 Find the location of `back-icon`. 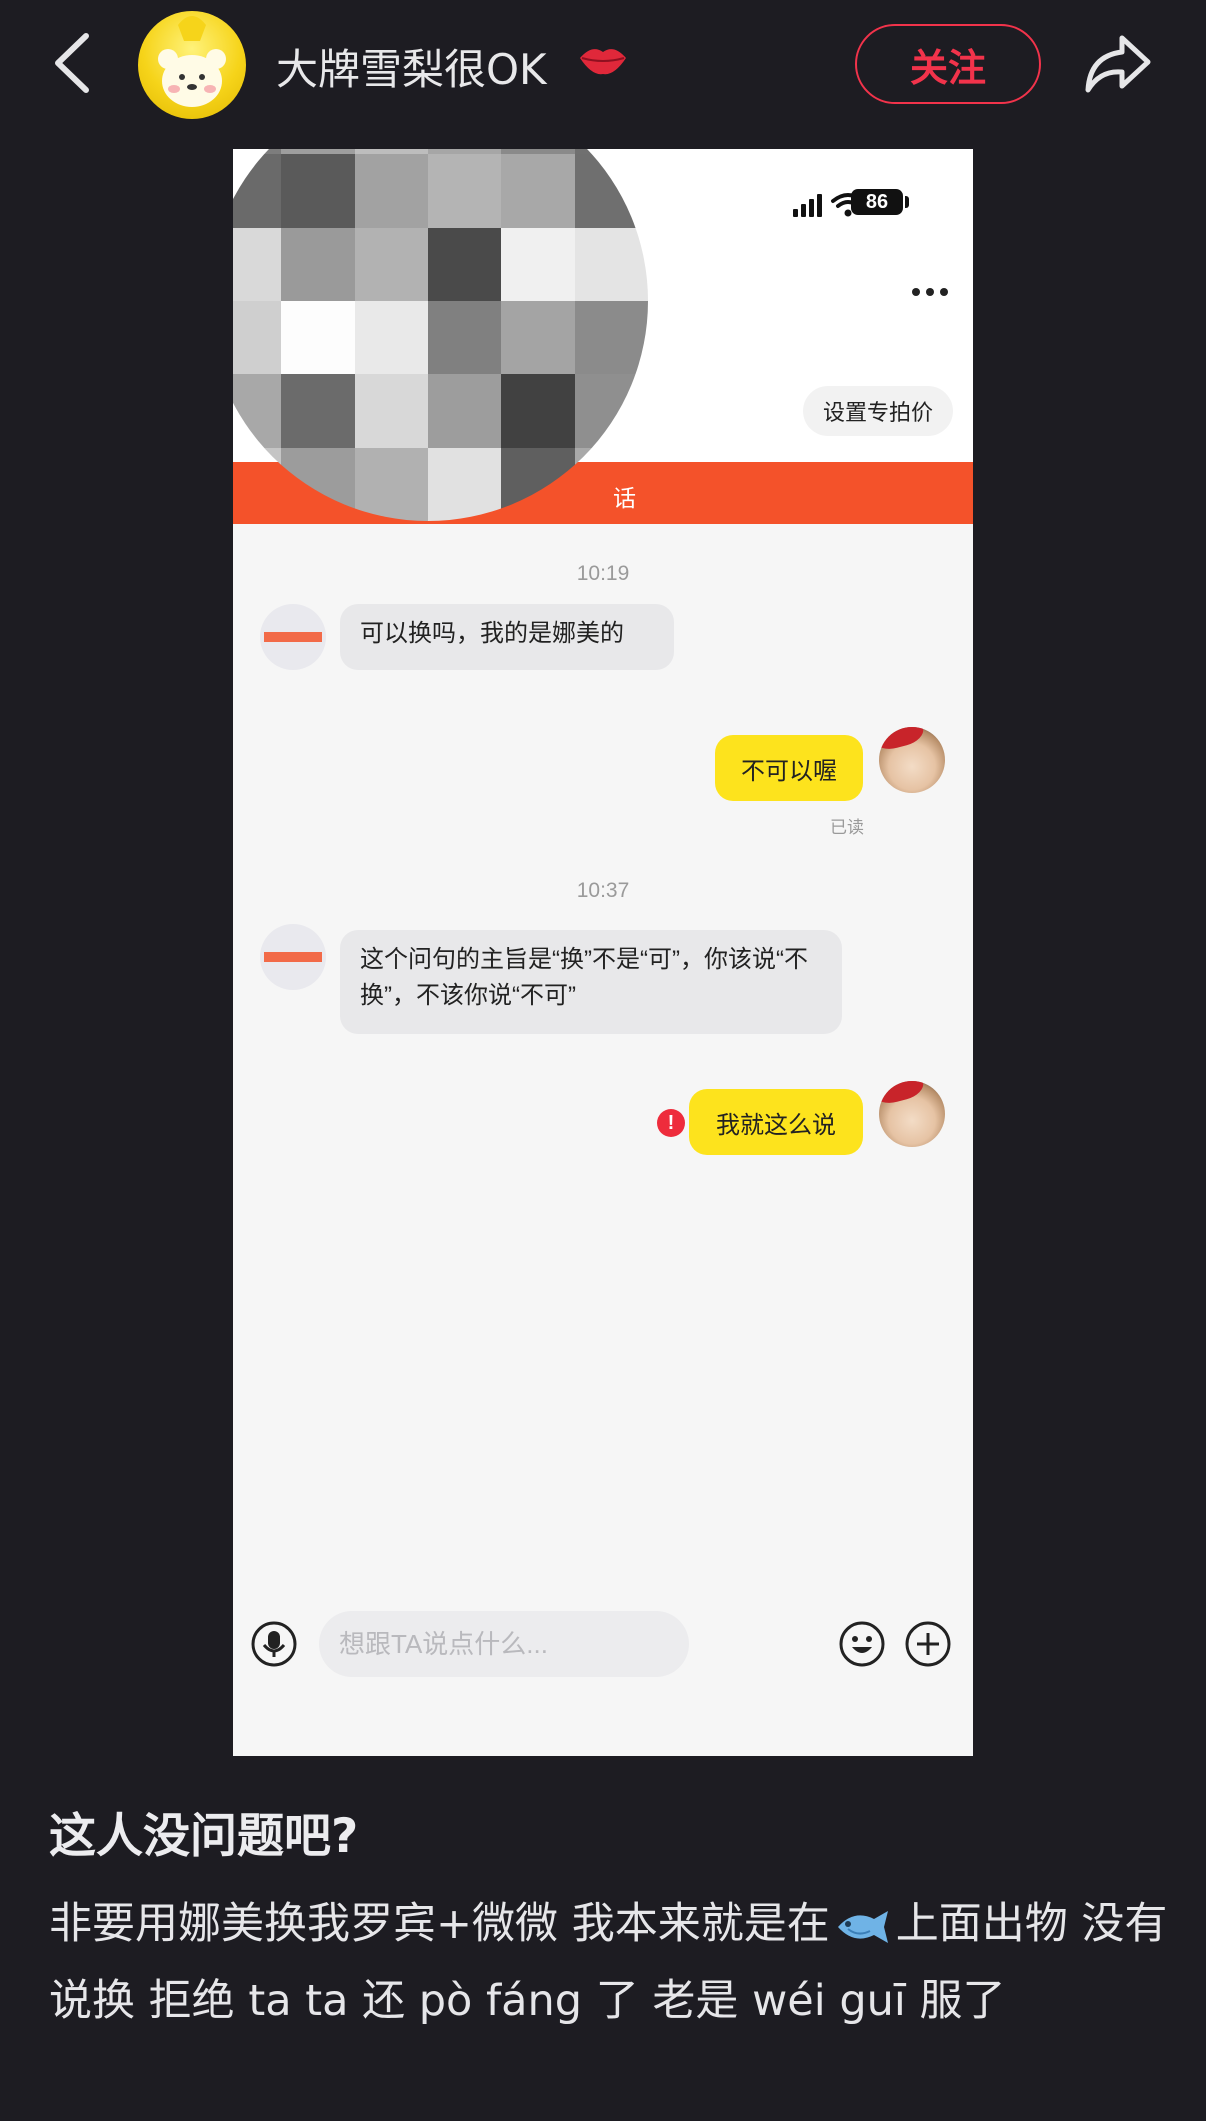

back-icon is located at coordinates (74, 63).